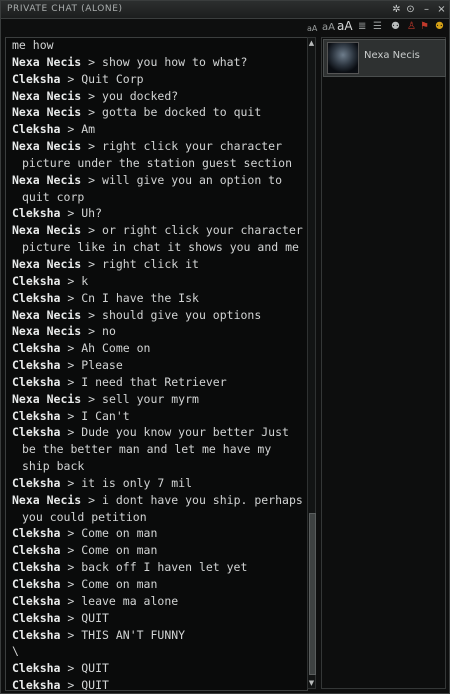 Image resolution: width=450 pixels, height=694 pixels. I want to click on title-bar: PRIVATE CHAT (ALONE) ✲ ⊙ – ×, so click(225, 10).